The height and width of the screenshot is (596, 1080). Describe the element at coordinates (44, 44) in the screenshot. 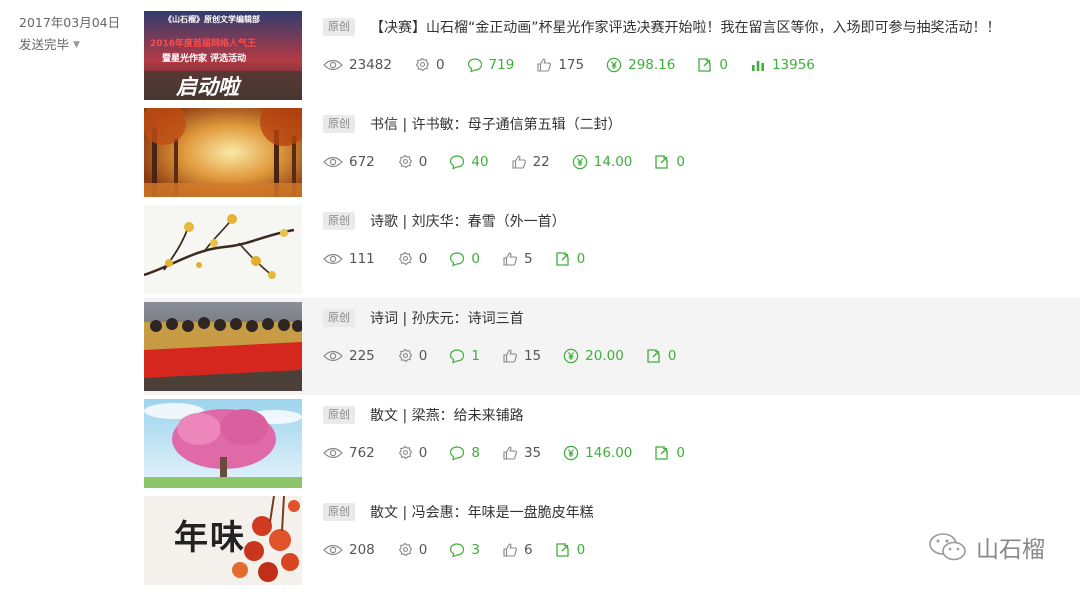

I see `send-status-label: 发送完毕` at that location.